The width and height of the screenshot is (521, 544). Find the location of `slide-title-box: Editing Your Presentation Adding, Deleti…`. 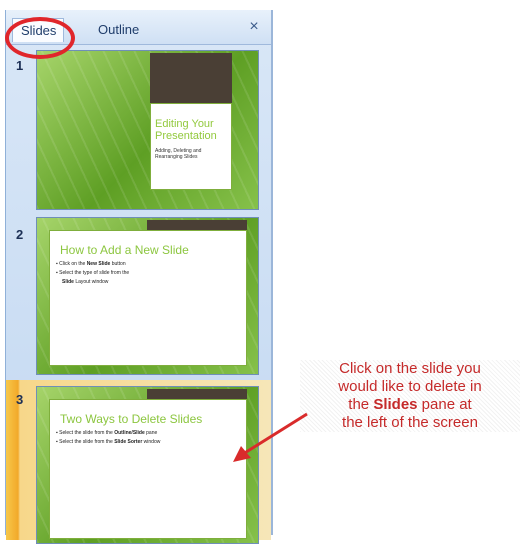

slide-title-box: Editing Your Presentation Adding, Deleti… is located at coordinates (191, 146).